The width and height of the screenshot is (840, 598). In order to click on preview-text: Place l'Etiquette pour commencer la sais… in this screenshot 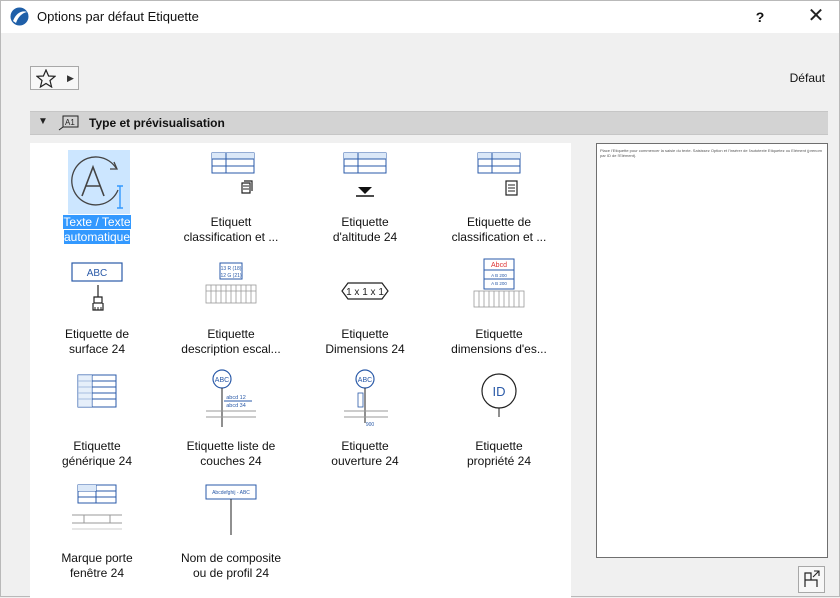, I will do `click(711, 153)`.